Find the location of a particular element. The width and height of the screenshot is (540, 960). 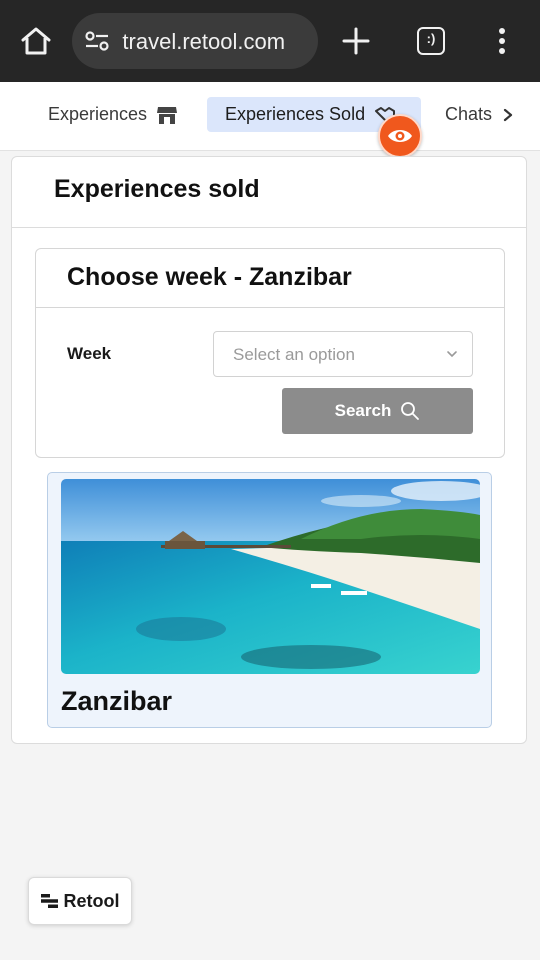

container-header: Experiences sold is located at coordinates (269, 192).